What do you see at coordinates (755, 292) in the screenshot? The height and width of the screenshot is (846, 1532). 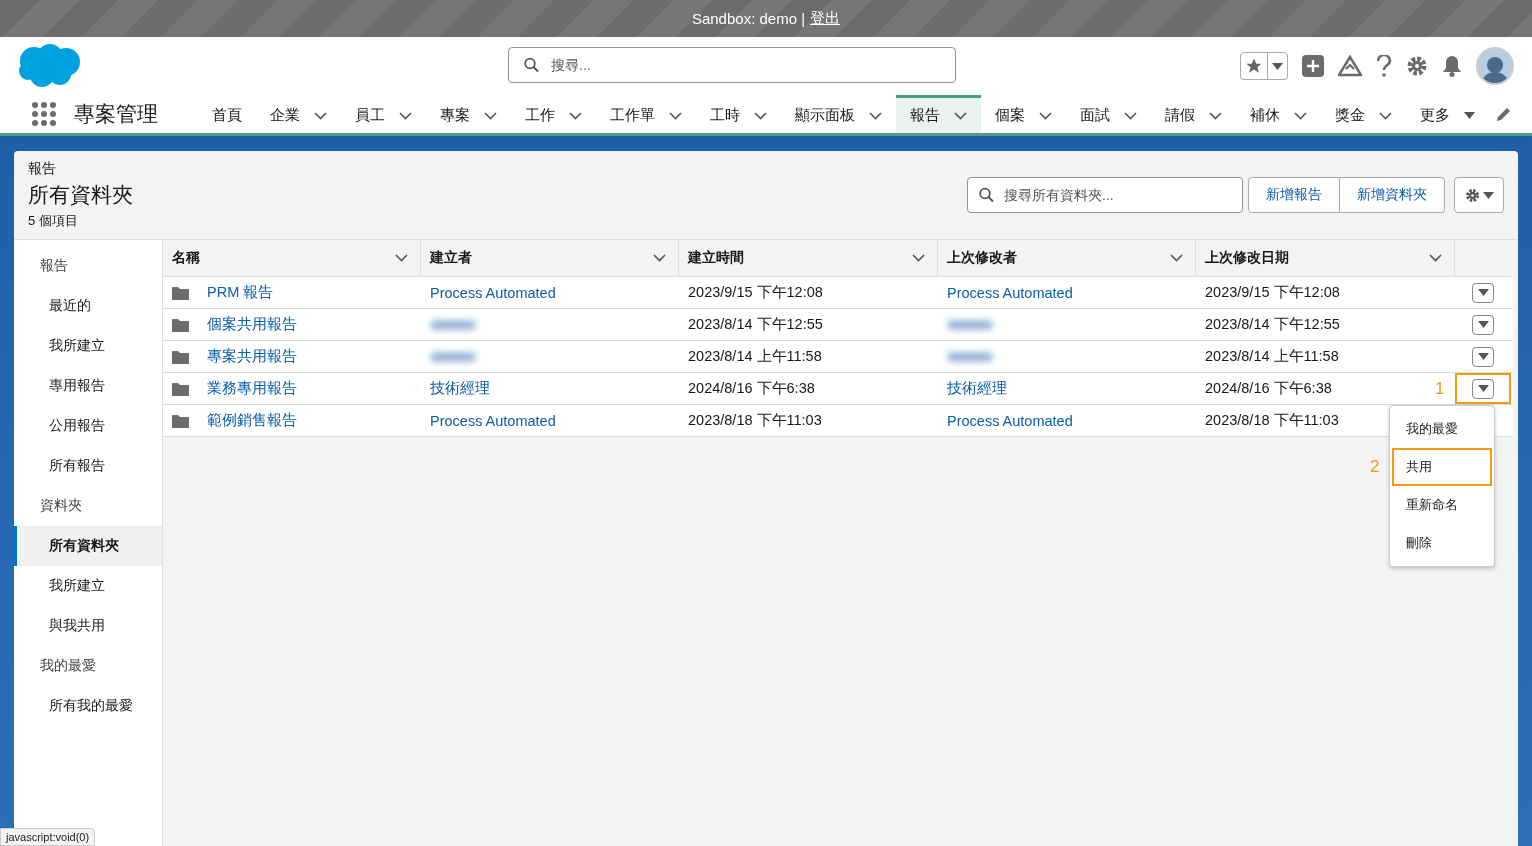 I see `created-time: 2023/9/15 下午12:08` at bounding box center [755, 292].